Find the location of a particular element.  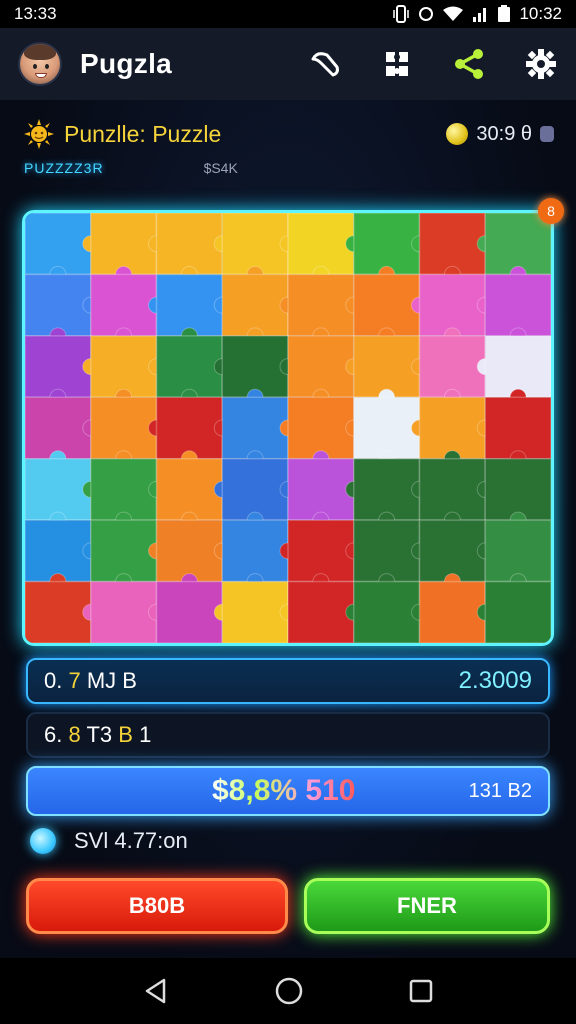

avatar-mouth is located at coordinates (41, 75).